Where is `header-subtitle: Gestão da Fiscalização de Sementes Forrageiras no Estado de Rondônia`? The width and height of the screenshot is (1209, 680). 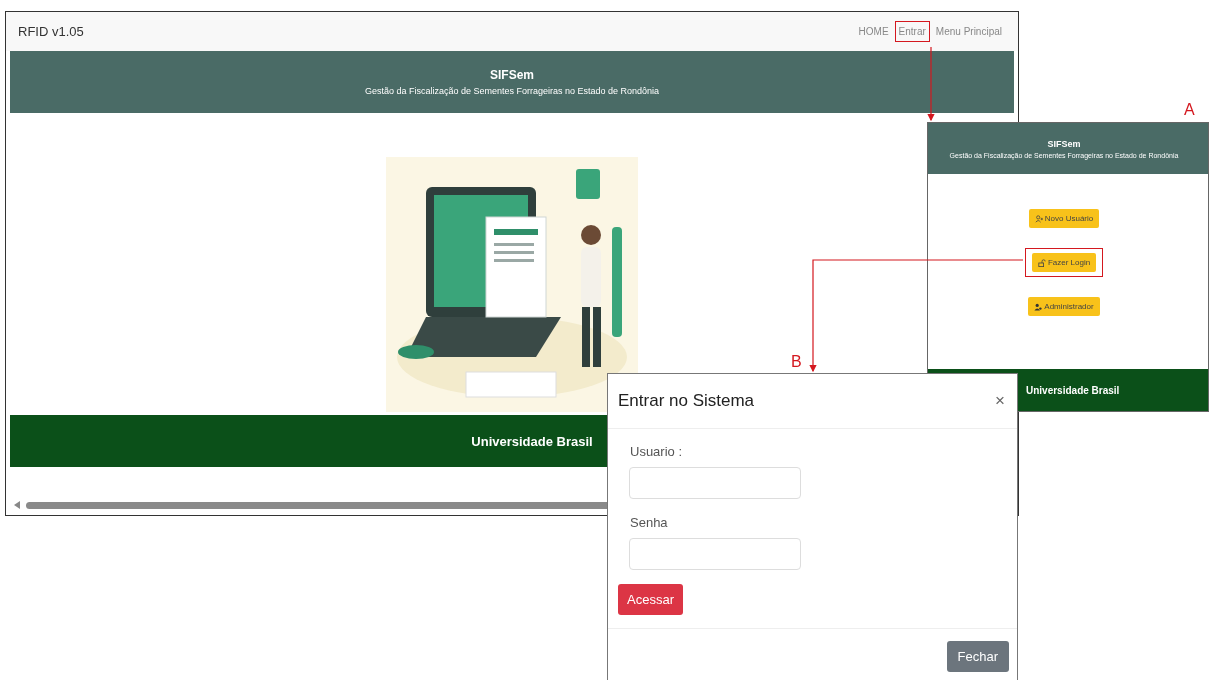 header-subtitle: Gestão da Fiscalização de Sementes Forrageiras no Estado de Rondônia is located at coordinates (512, 91).